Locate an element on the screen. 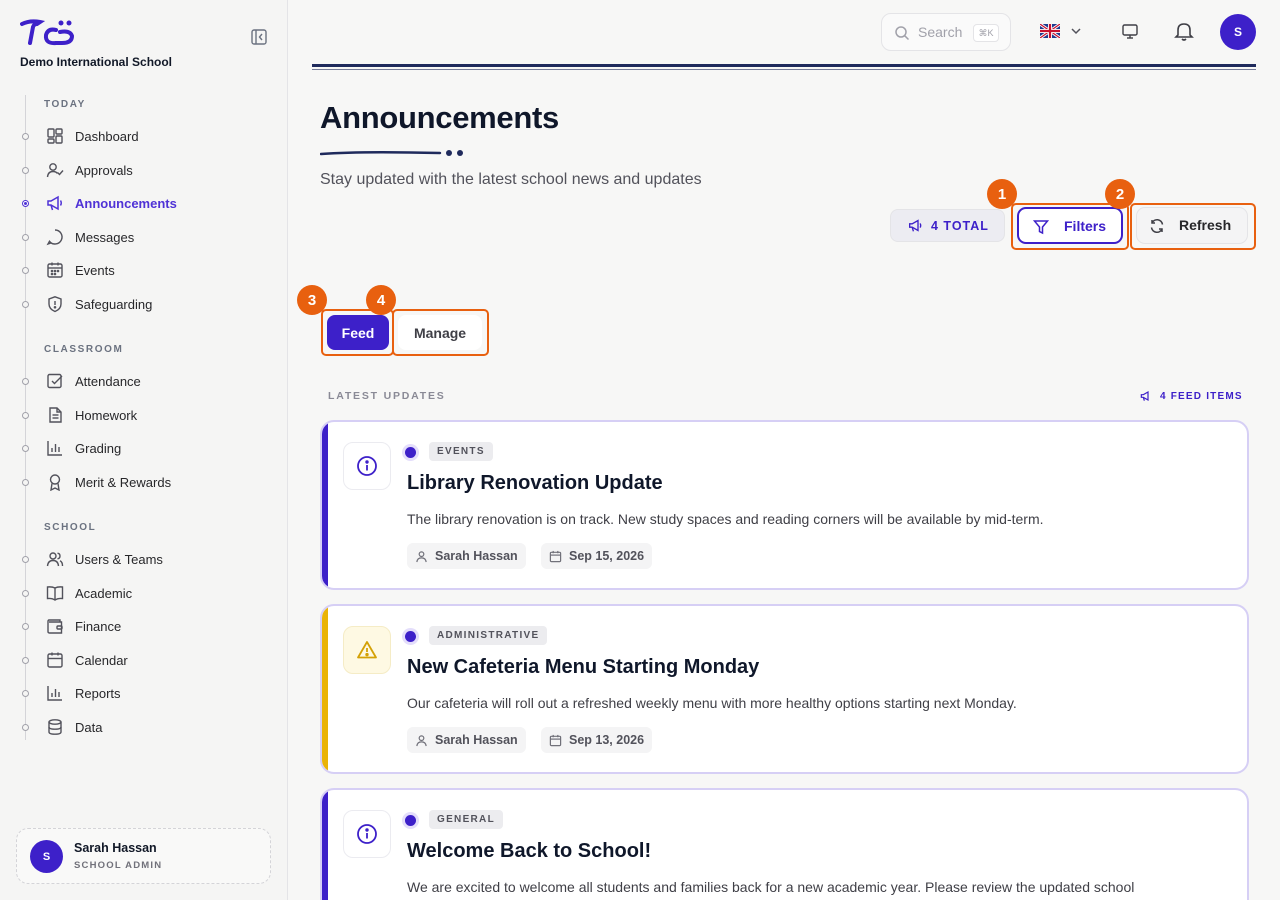 The width and height of the screenshot is (1280, 900). card-title: New Cafeteria Menu Starting Monday is located at coordinates (583, 667).